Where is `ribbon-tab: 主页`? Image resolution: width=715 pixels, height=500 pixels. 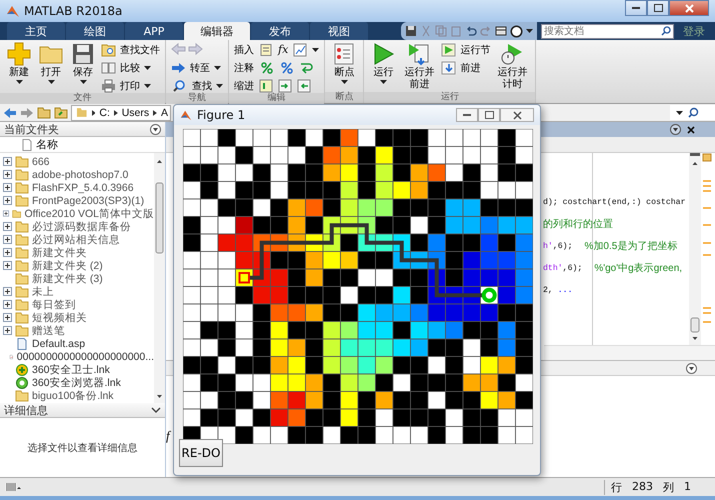
ribbon-tab: 主页 is located at coordinates (36, 31).